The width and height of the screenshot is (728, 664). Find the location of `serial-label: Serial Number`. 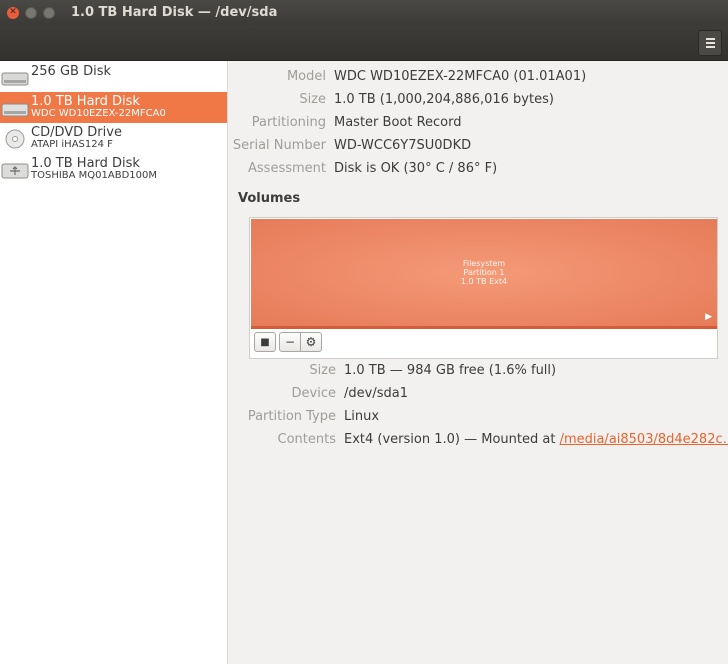

serial-label: Serial Number is located at coordinates (279, 145).